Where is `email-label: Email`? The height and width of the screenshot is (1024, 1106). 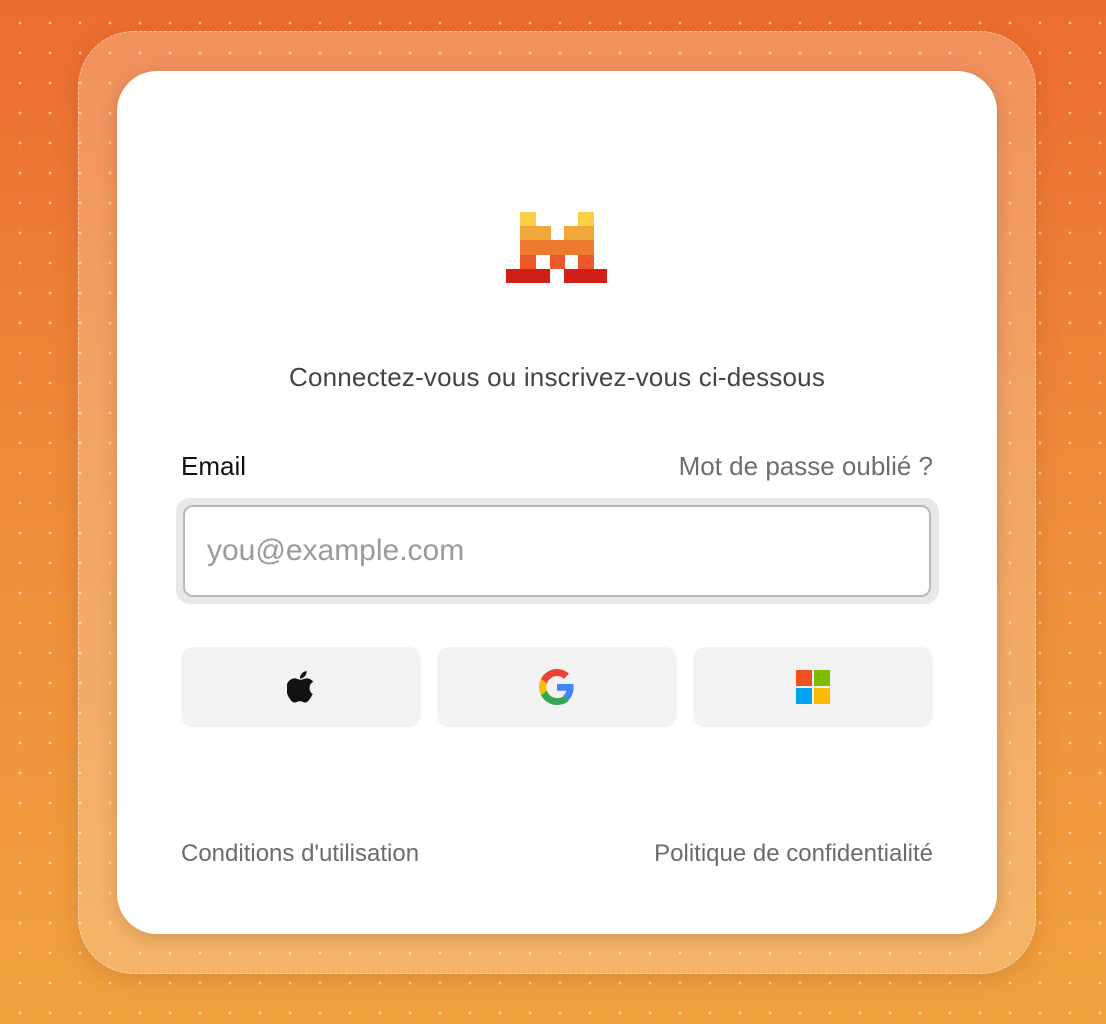
email-label: Email is located at coordinates (214, 466).